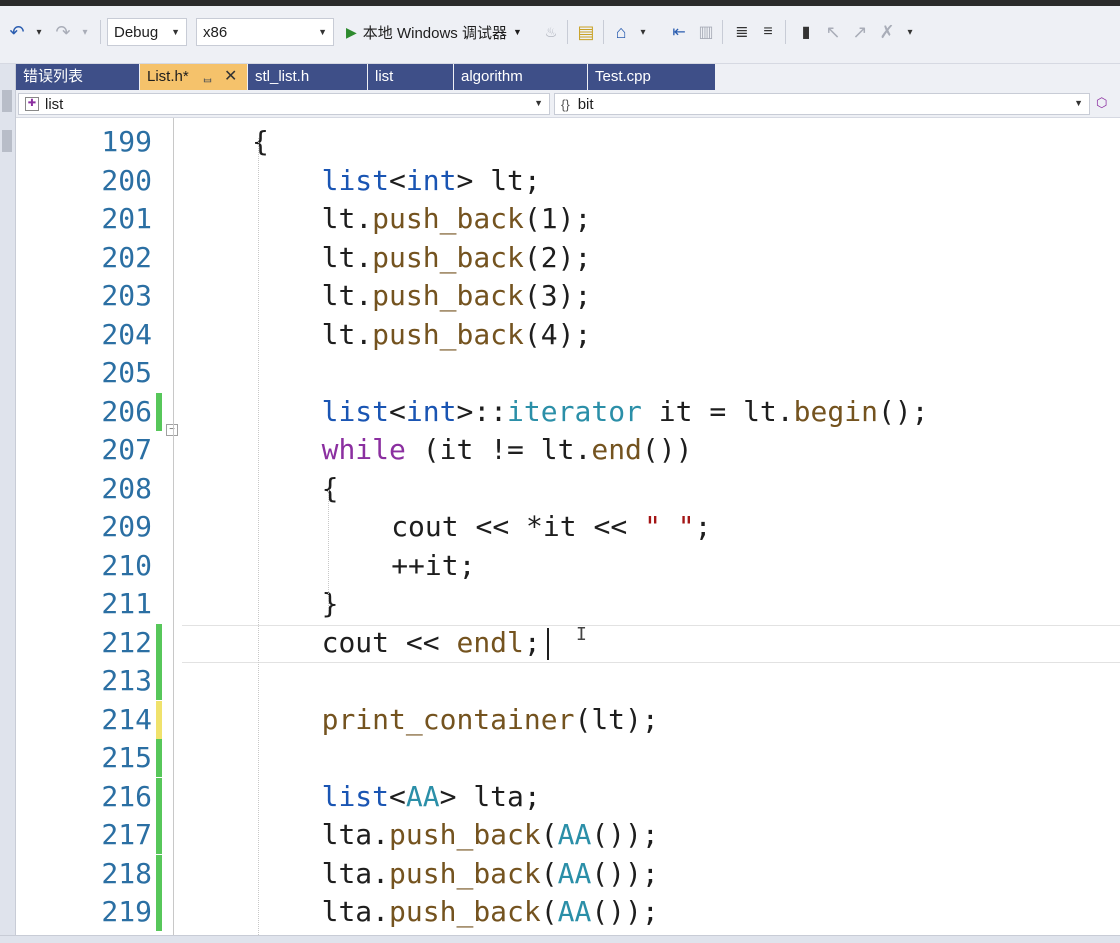 The width and height of the screenshot is (1120, 943). Describe the element at coordinates (679, 32) in the screenshot. I see `bookmark-step-icon: ⇤` at that location.